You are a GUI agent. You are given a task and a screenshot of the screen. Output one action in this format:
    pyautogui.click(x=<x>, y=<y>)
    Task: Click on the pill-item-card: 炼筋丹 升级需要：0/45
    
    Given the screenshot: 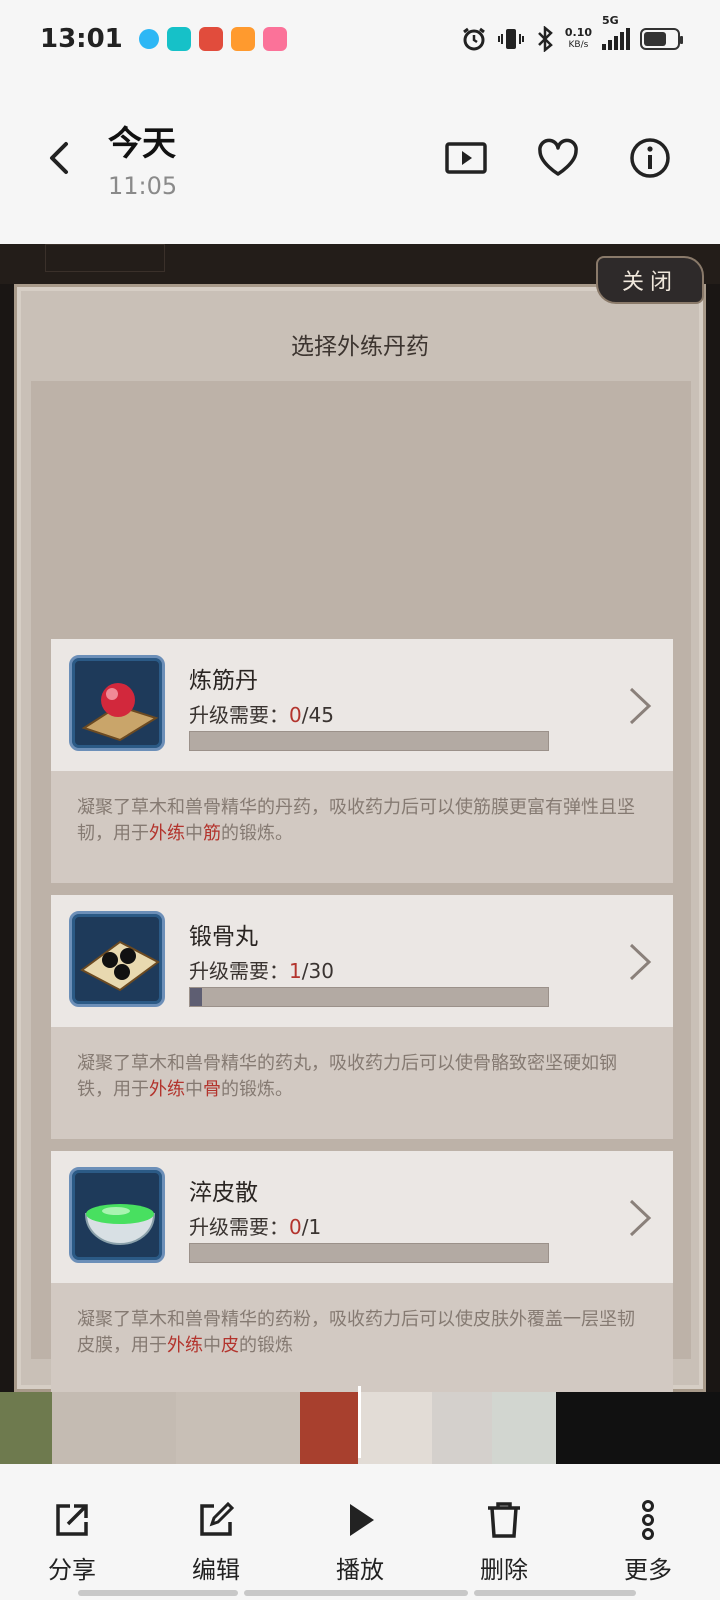 What is the action you would take?
    pyautogui.click(x=362, y=705)
    